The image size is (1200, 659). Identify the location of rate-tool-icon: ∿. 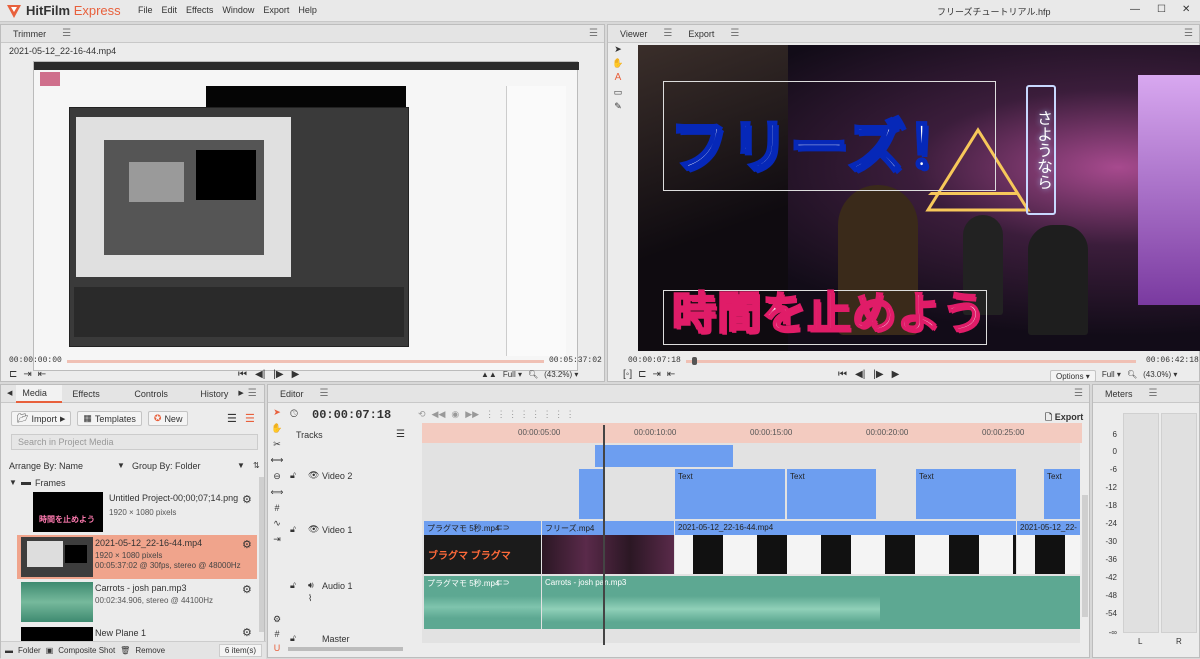
(277, 523).